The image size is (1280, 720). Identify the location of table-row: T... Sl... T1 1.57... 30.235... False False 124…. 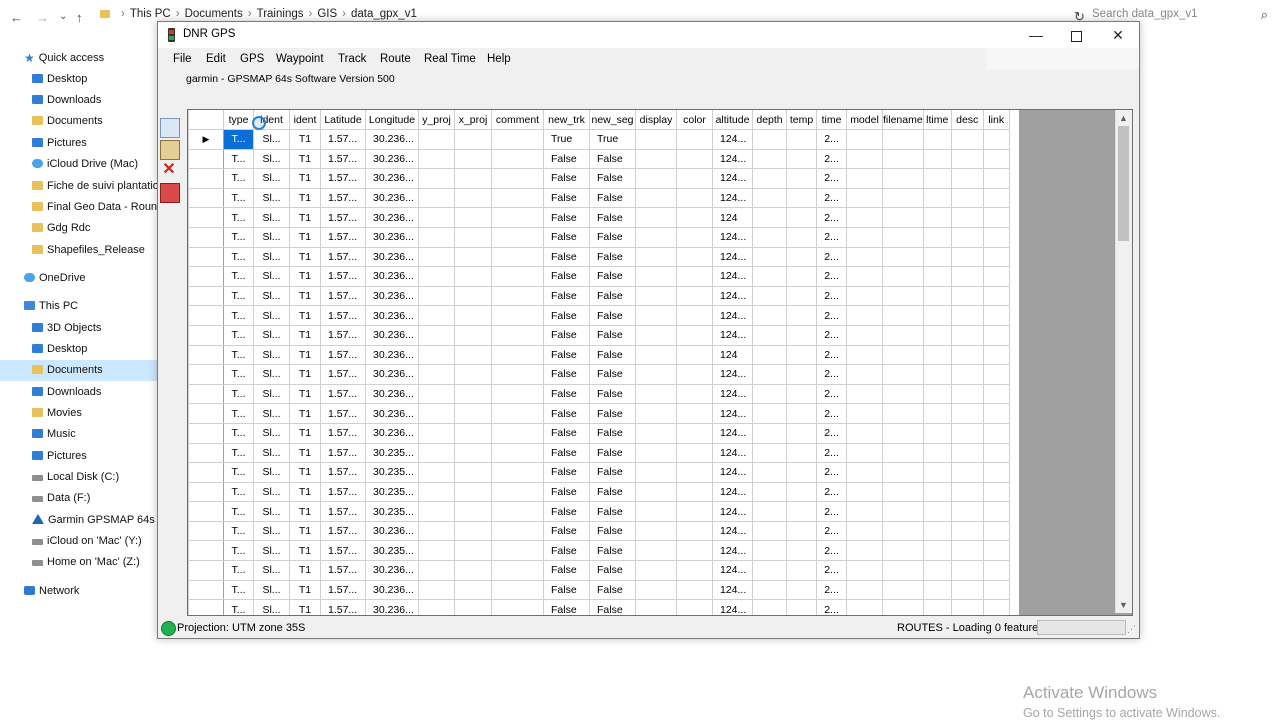
(599, 511).